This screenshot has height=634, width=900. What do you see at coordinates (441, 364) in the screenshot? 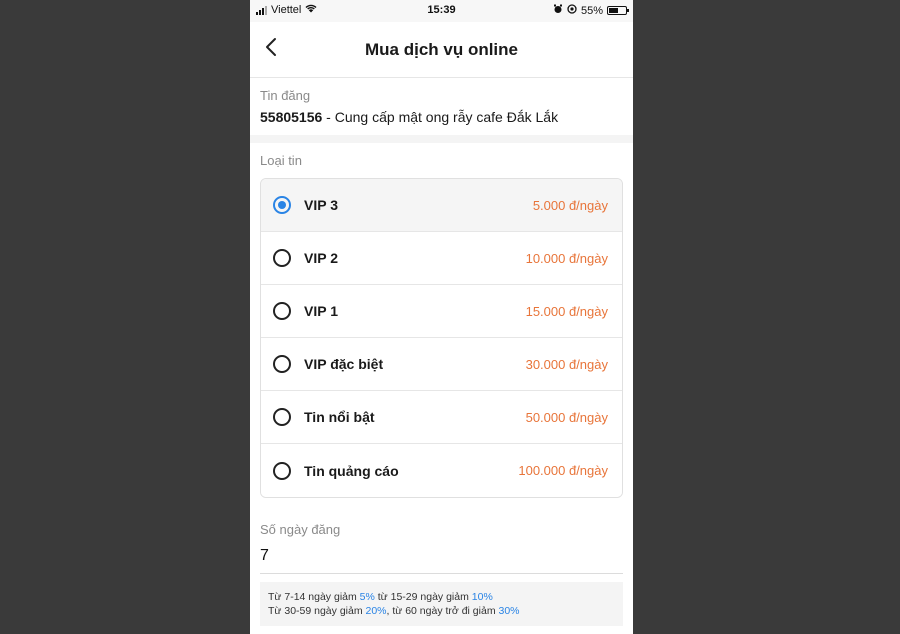
I see `option-vip-special: VIP đặc biệt 30.000 đ/ngày` at bounding box center [441, 364].